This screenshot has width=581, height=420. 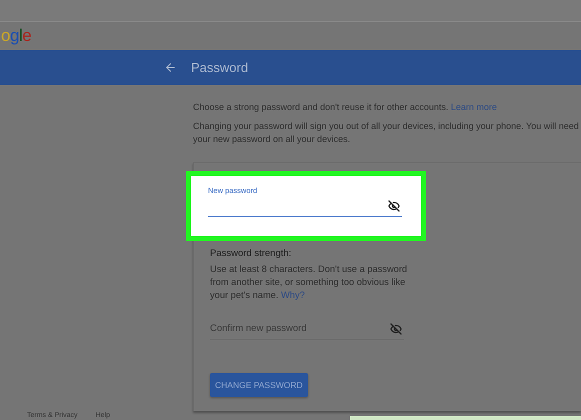 What do you see at coordinates (473, 107) in the screenshot?
I see `learn-more-link: Learn more` at bounding box center [473, 107].